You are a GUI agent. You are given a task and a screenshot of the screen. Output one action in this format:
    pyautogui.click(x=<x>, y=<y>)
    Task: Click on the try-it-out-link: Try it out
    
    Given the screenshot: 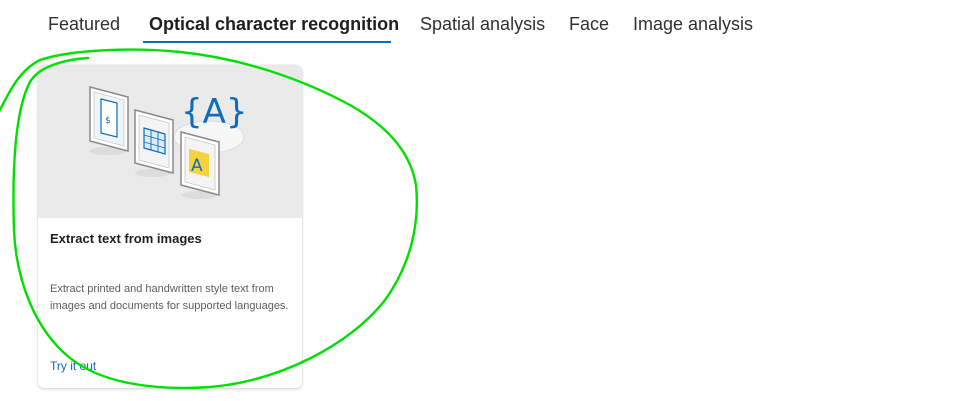 What is the action you would take?
    pyautogui.click(x=73, y=366)
    